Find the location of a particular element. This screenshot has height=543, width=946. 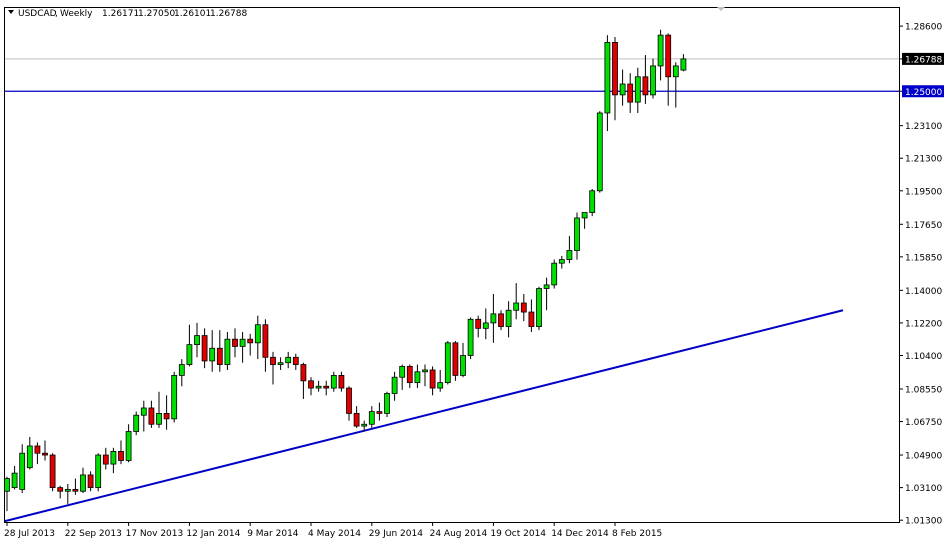

x-tick-label: 12 Jan 2014 is located at coordinates (213, 534).